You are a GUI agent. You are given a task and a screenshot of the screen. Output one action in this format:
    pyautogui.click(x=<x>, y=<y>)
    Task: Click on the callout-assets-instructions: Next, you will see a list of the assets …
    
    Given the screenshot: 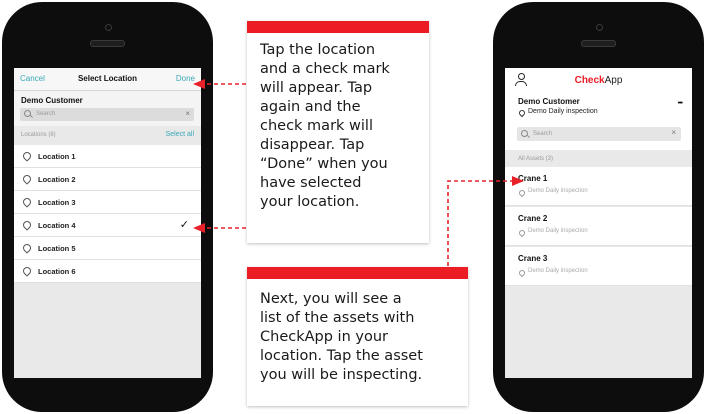 What is the action you would take?
    pyautogui.click(x=357, y=336)
    